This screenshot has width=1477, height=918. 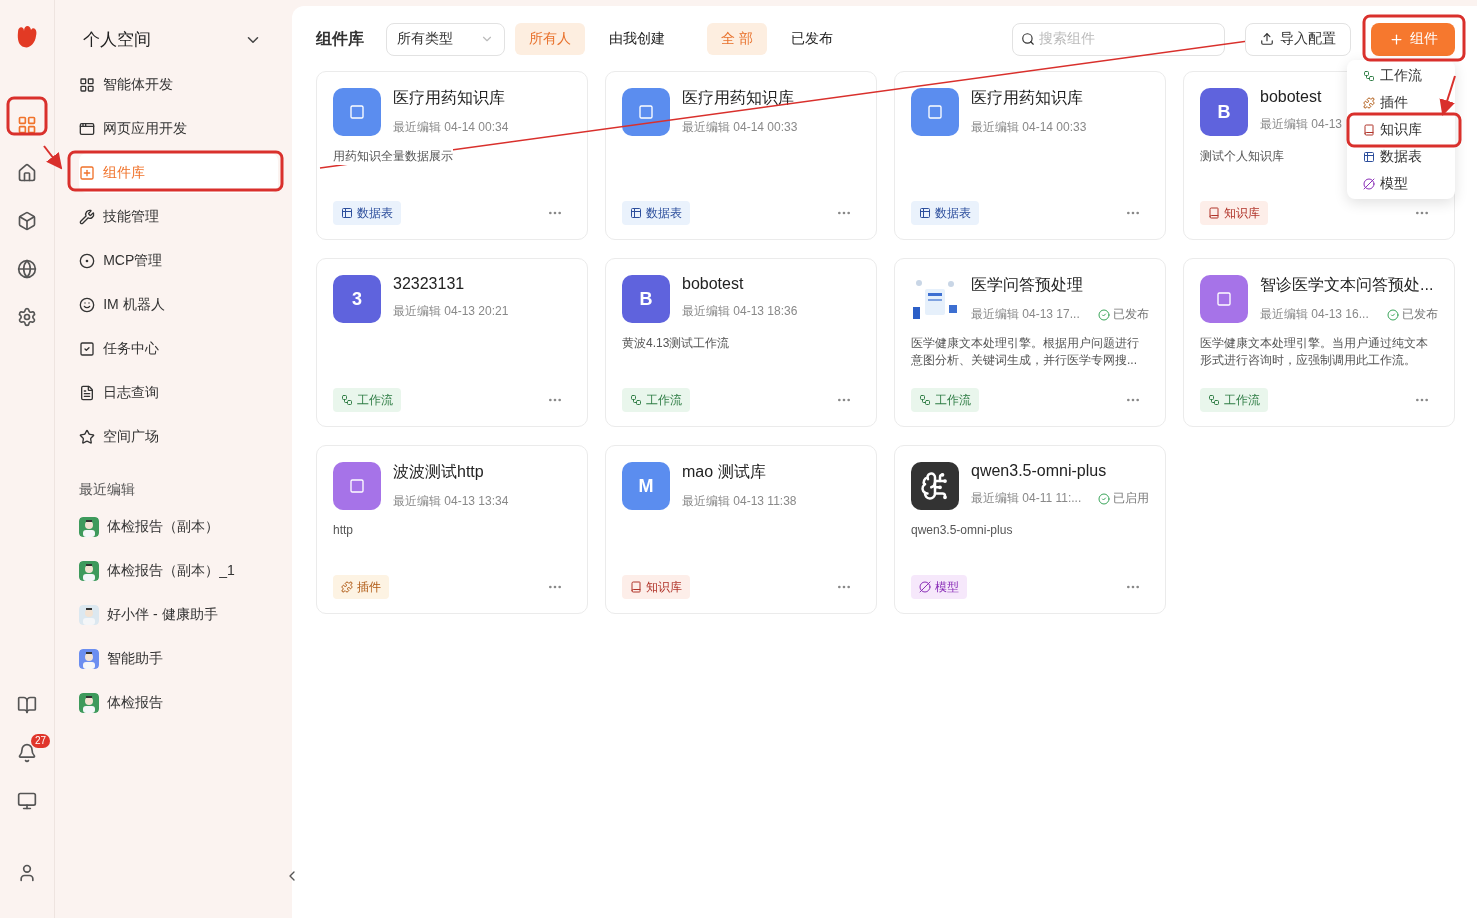 I want to click on recent-item: 智能助手, so click(x=135, y=659).